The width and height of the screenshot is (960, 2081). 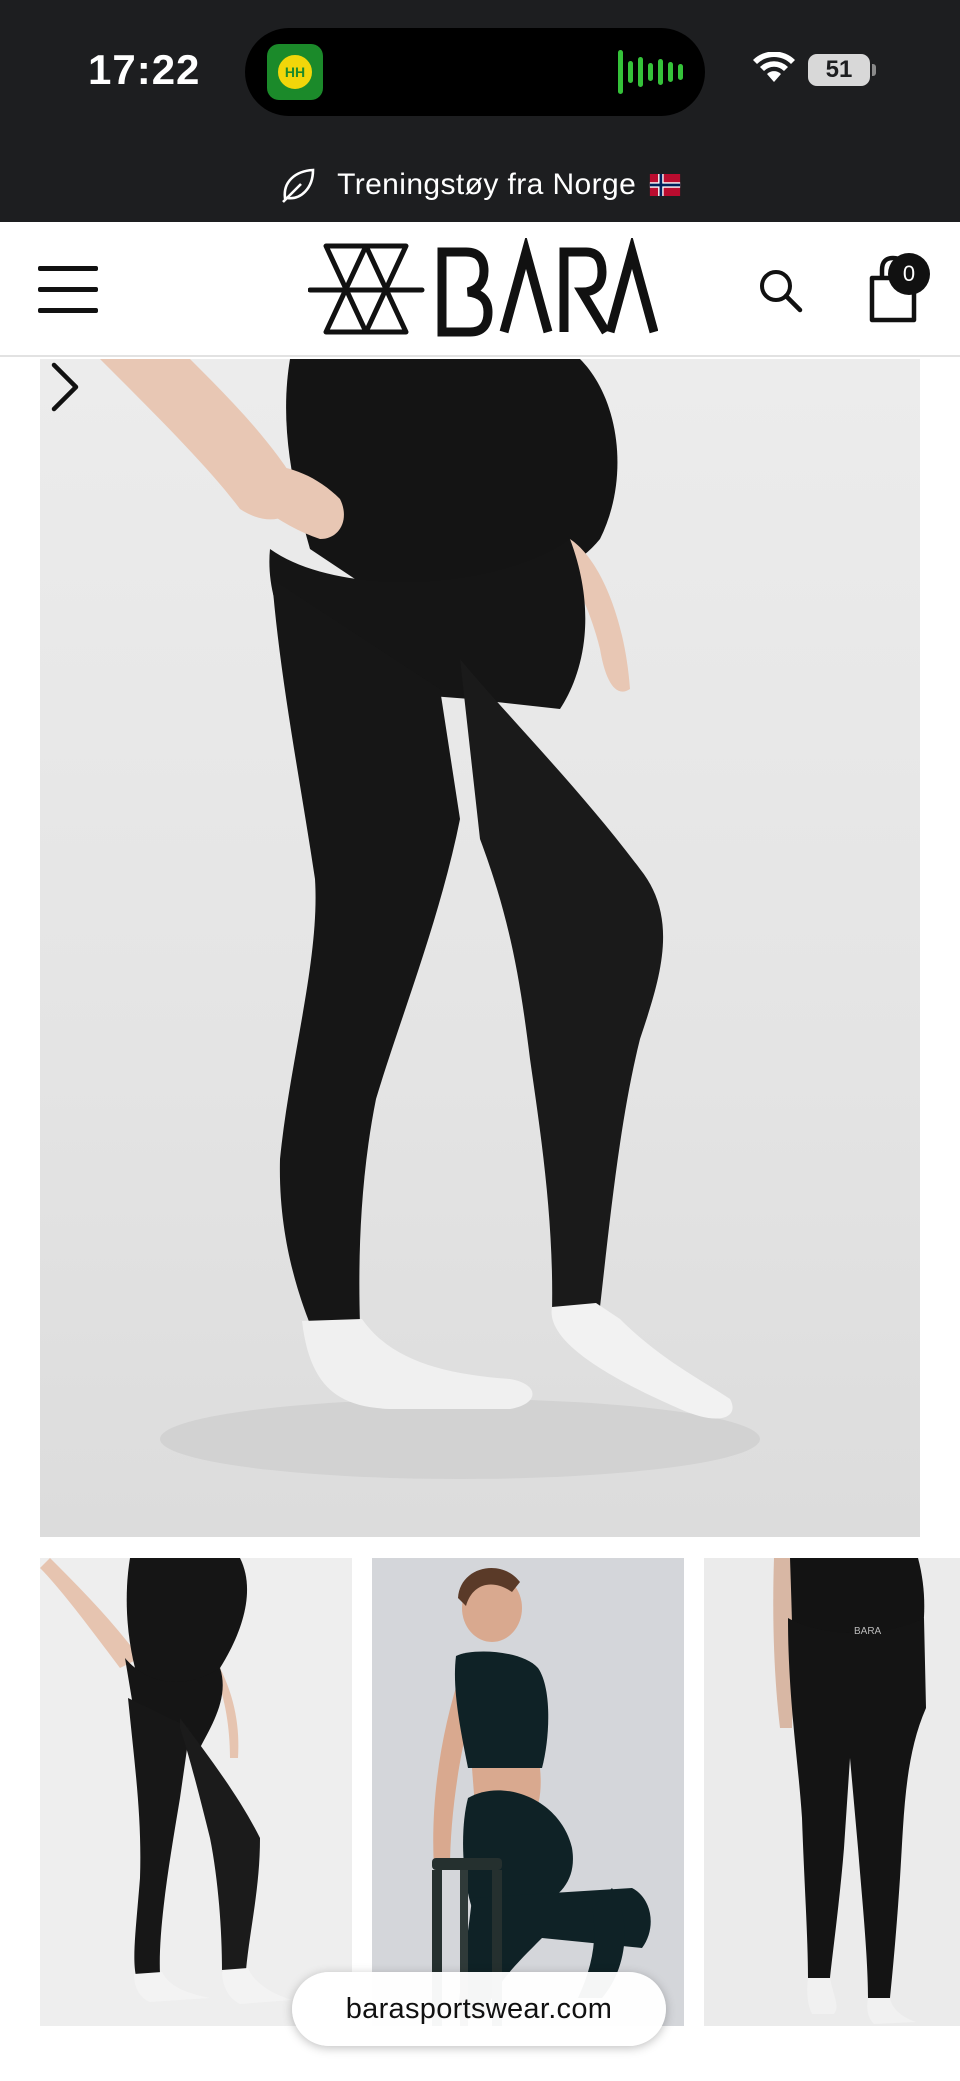 I want to click on browser-url-pill: barasportswear.com, so click(x=479, y=2009).